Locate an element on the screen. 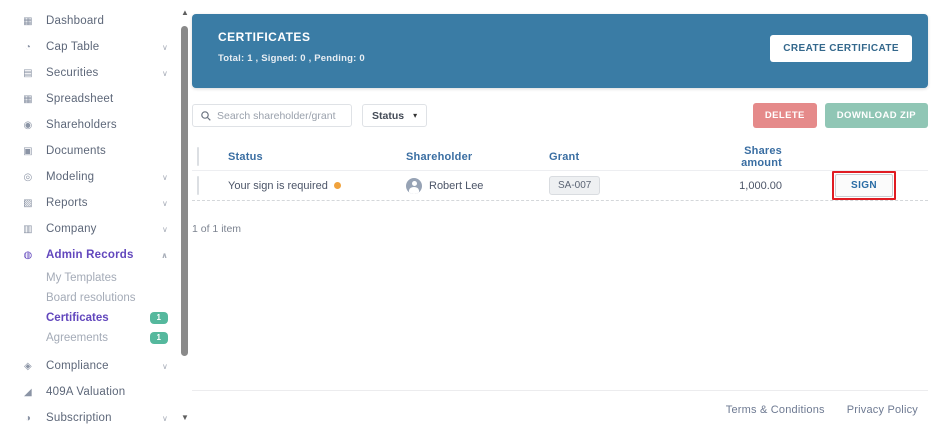 This screenshot has width=940, height=430. sidebar-item-admin-records: ◍ Admin Records ∧ is located at coordinates (89, 255).